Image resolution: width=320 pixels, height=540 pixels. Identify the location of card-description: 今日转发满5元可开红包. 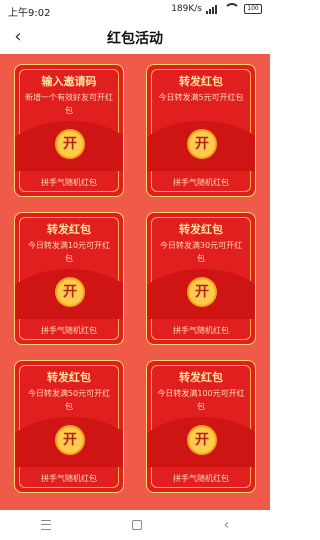
(201, 97).